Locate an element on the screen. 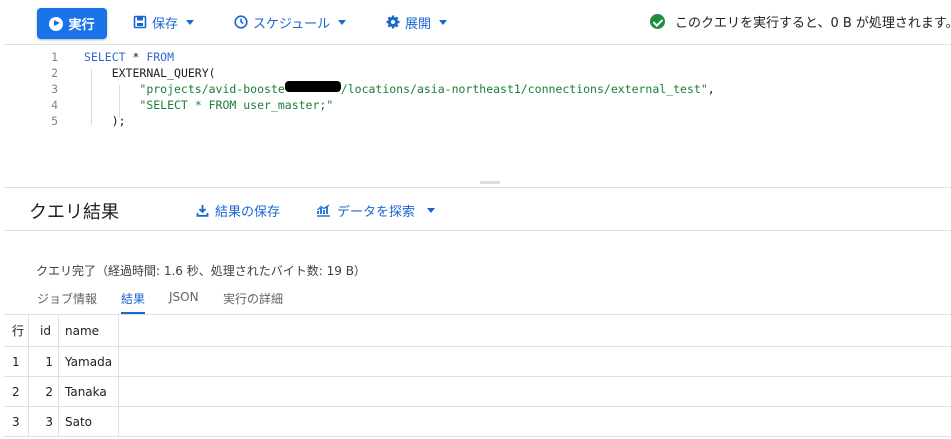  code-line: 4 "SELECT * FROM user_master;" is located at coordinates (168, 105).